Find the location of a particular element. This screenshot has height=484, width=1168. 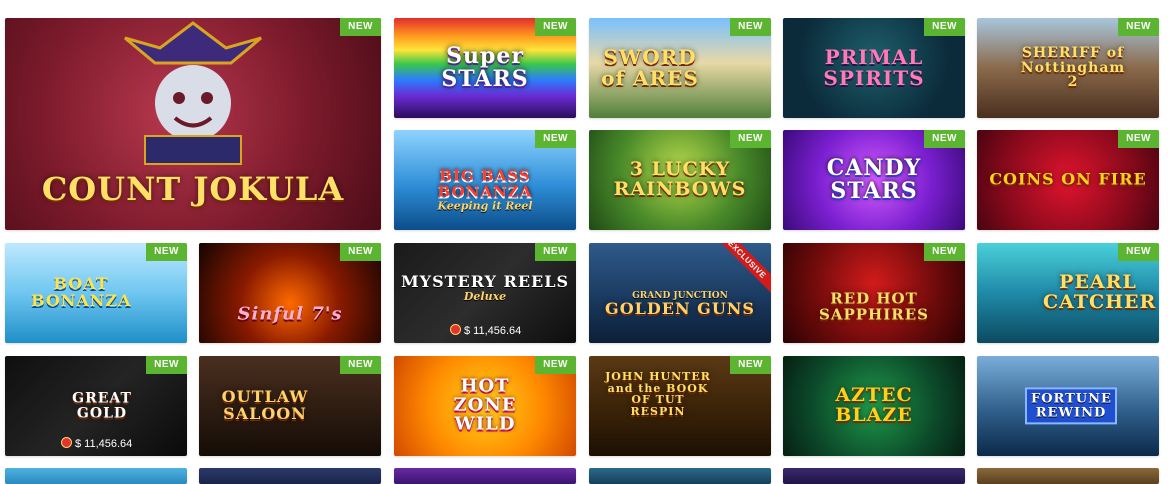

game-tile-super-stars: Super STARS NEW is located at coordinates (485, 68).